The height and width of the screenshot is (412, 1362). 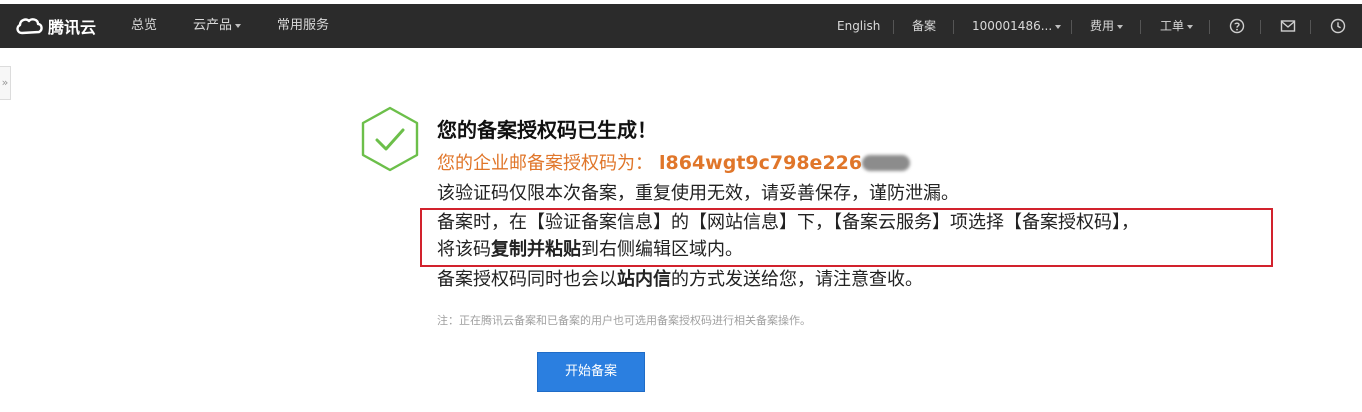 I want to click on message-suffix: 的方式发送给您，请注意查收。, so click(x=797, y=279).